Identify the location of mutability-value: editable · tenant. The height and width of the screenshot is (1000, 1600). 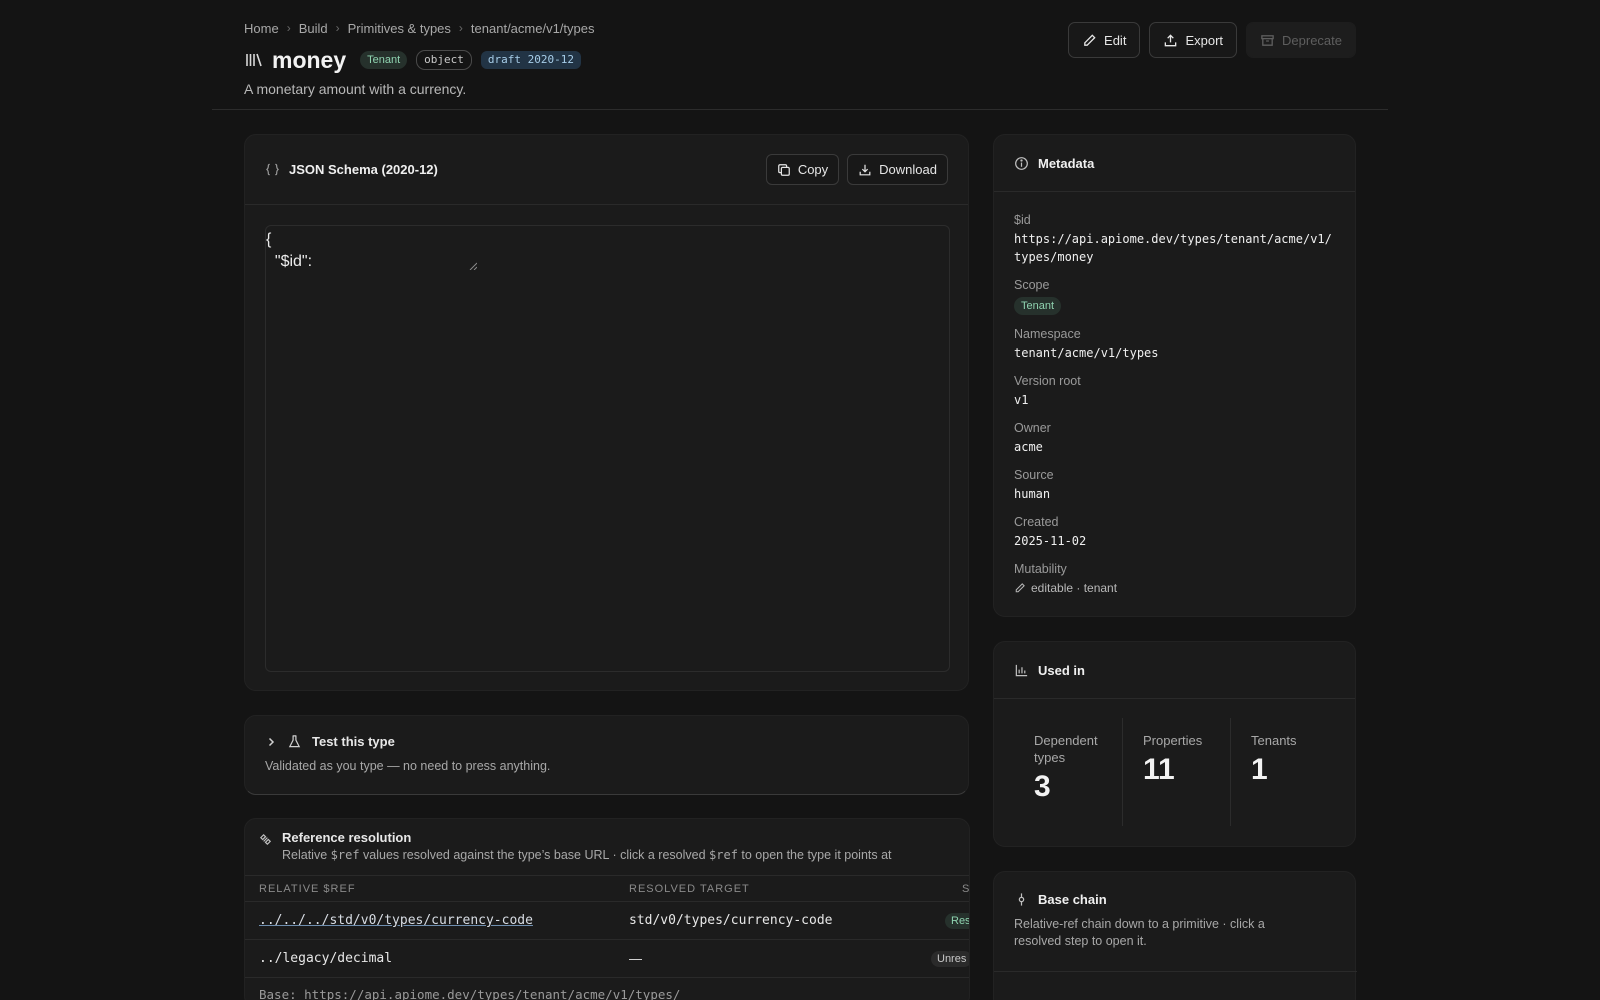
(1074, 588).